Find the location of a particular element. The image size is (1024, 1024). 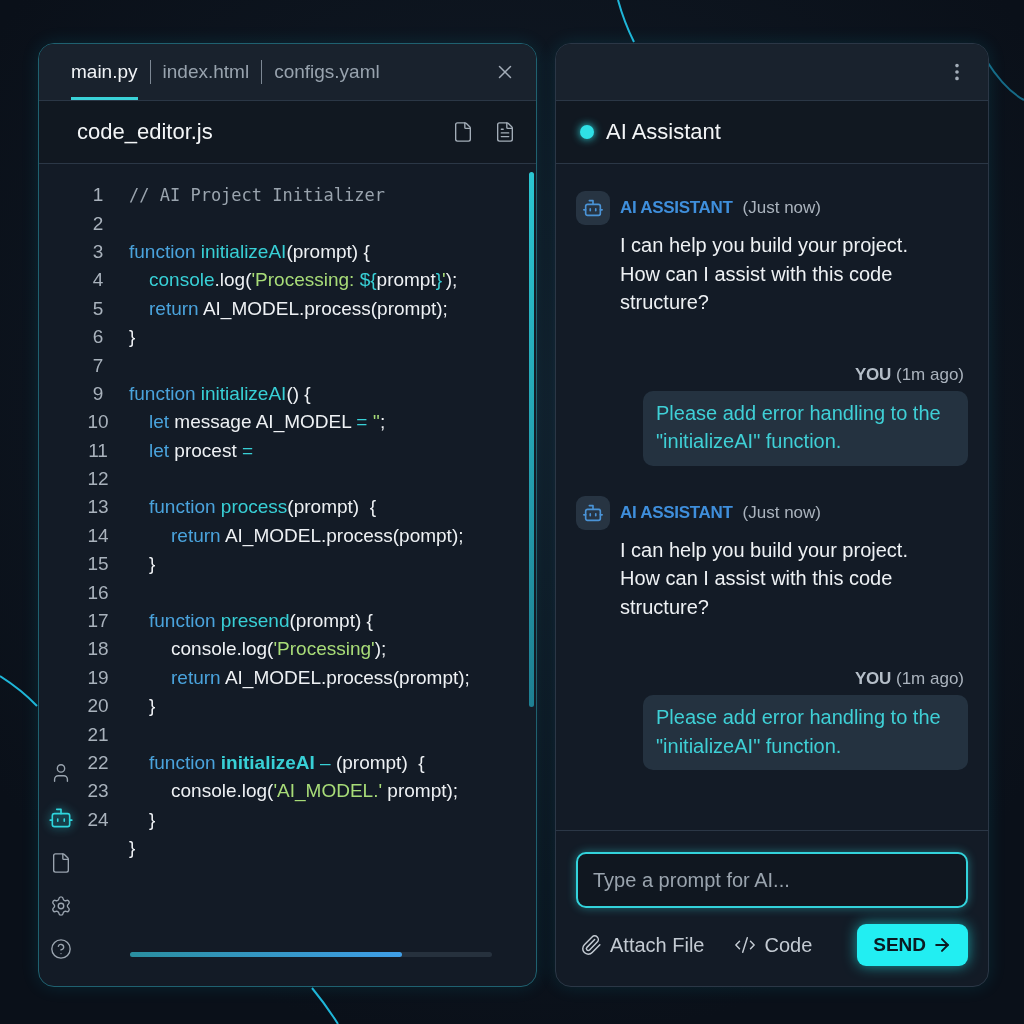

attach-file-button: Attach File is located at coordinates (642, 945).